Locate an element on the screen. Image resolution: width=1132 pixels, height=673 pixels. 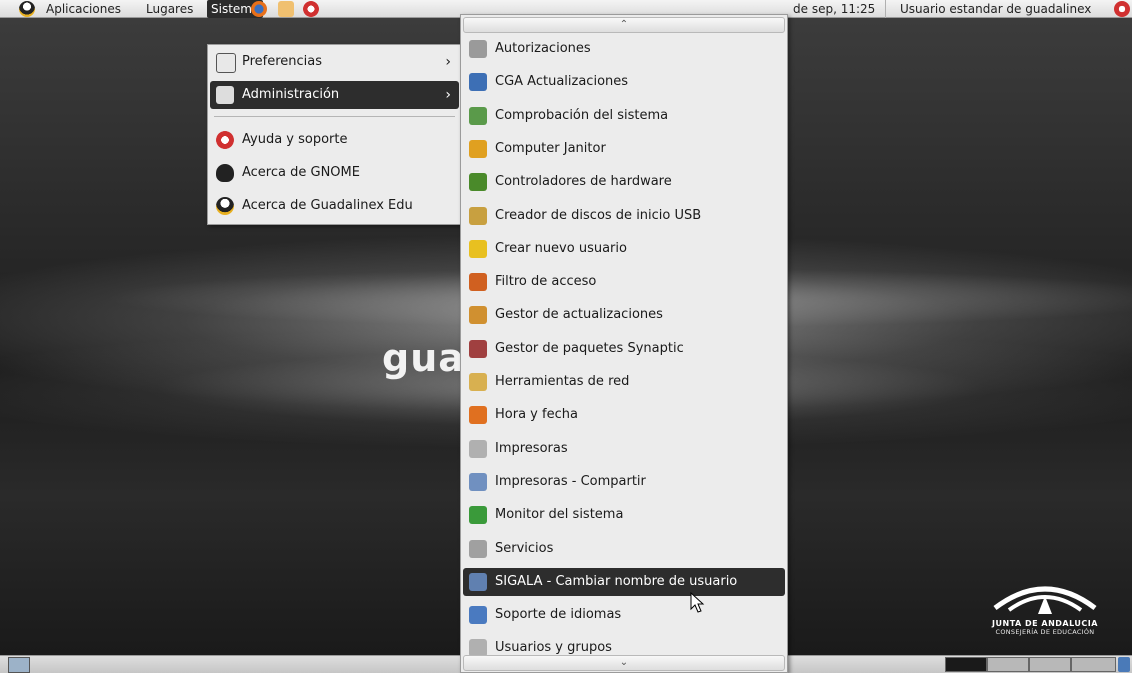
menu-item-label: Impresoras - Compartir is located at coordinates (570, 481).